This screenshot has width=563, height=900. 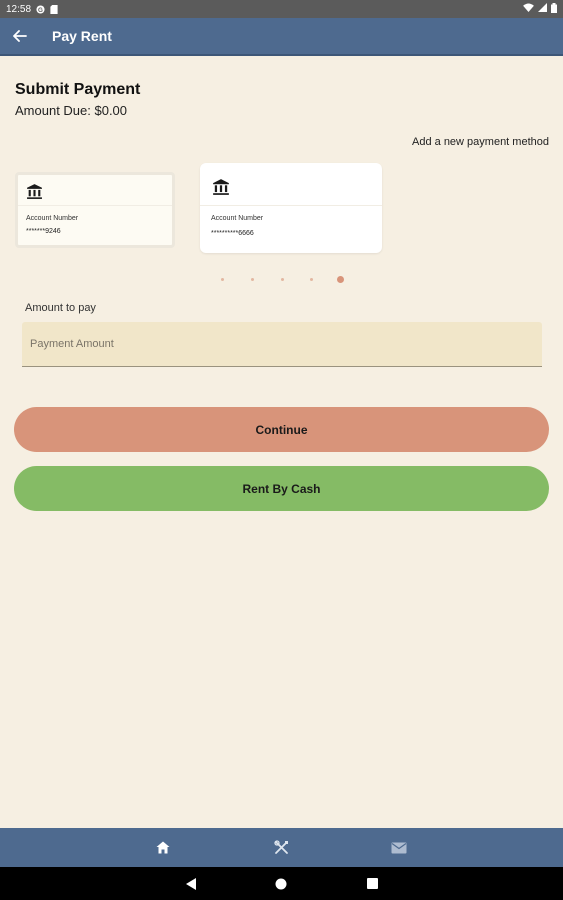 I want to click on svg-text: G, so click(x=40, y=9).